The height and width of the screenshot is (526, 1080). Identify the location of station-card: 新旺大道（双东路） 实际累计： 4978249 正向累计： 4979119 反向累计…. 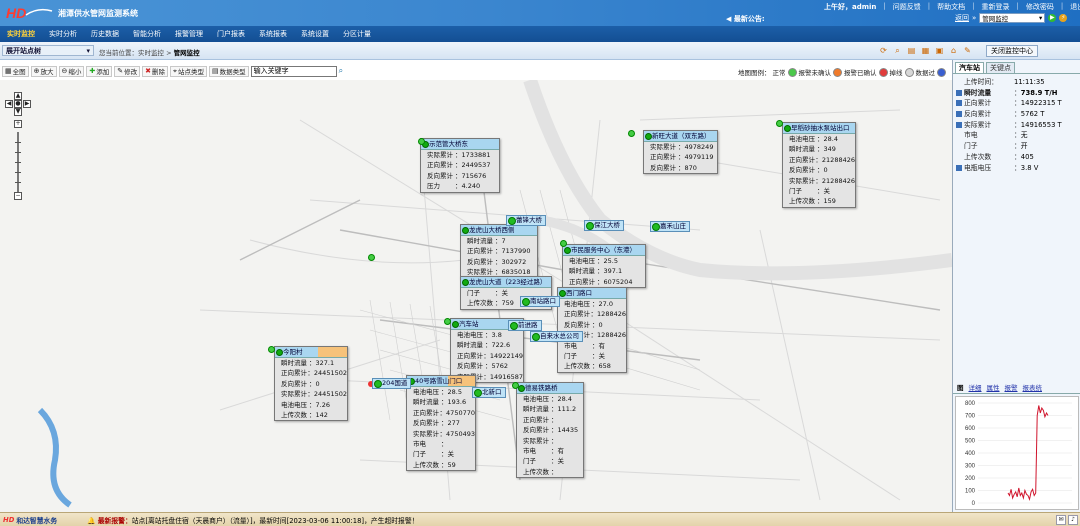
(680, 152).